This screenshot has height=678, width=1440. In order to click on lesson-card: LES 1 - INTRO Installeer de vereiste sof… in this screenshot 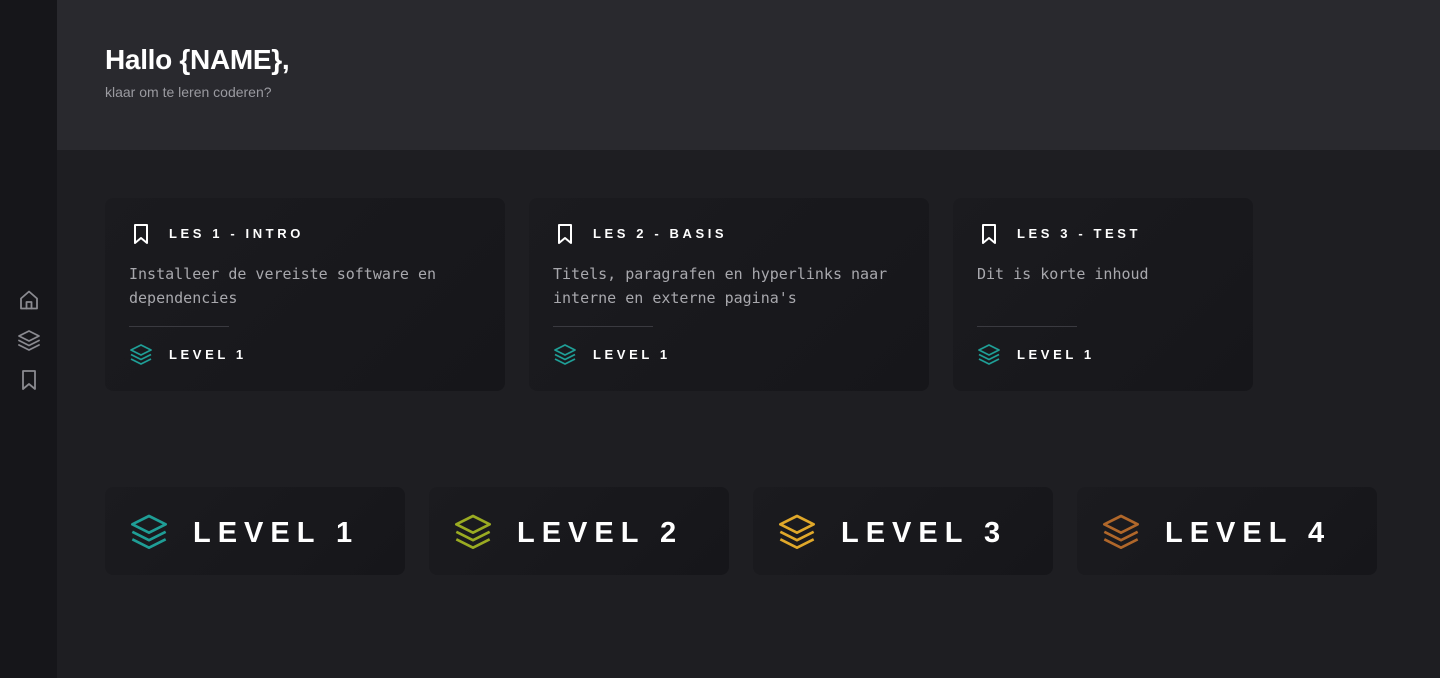, I will do `click(305, 294)`.